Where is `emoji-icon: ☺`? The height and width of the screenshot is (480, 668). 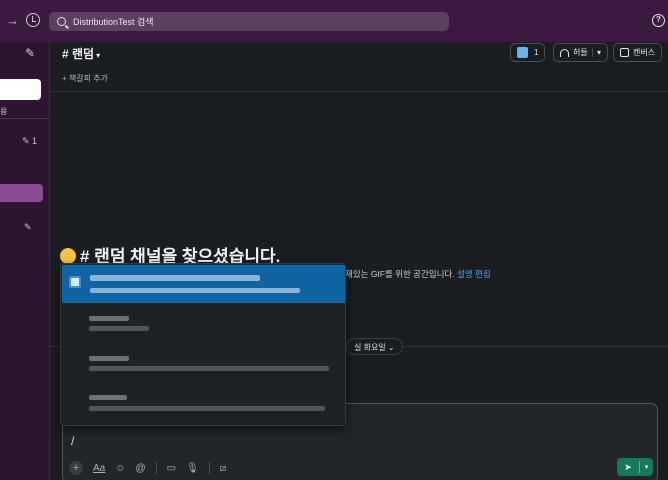 emoji-icon: ☺ is located at coordinates (120, 468).